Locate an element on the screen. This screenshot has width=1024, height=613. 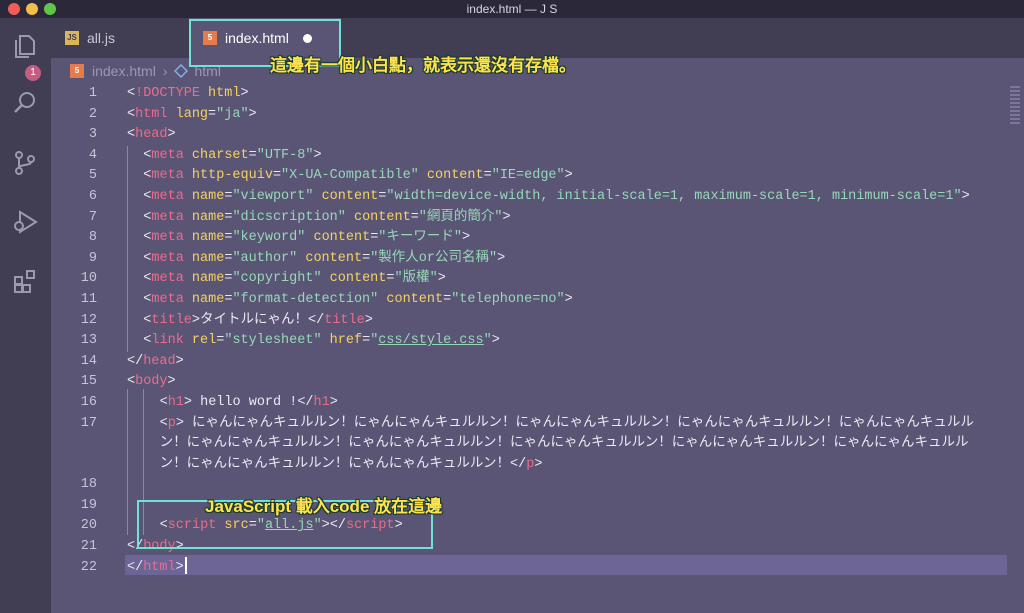
tab-all-js: JS all.js is located at coordinates (120, 38).